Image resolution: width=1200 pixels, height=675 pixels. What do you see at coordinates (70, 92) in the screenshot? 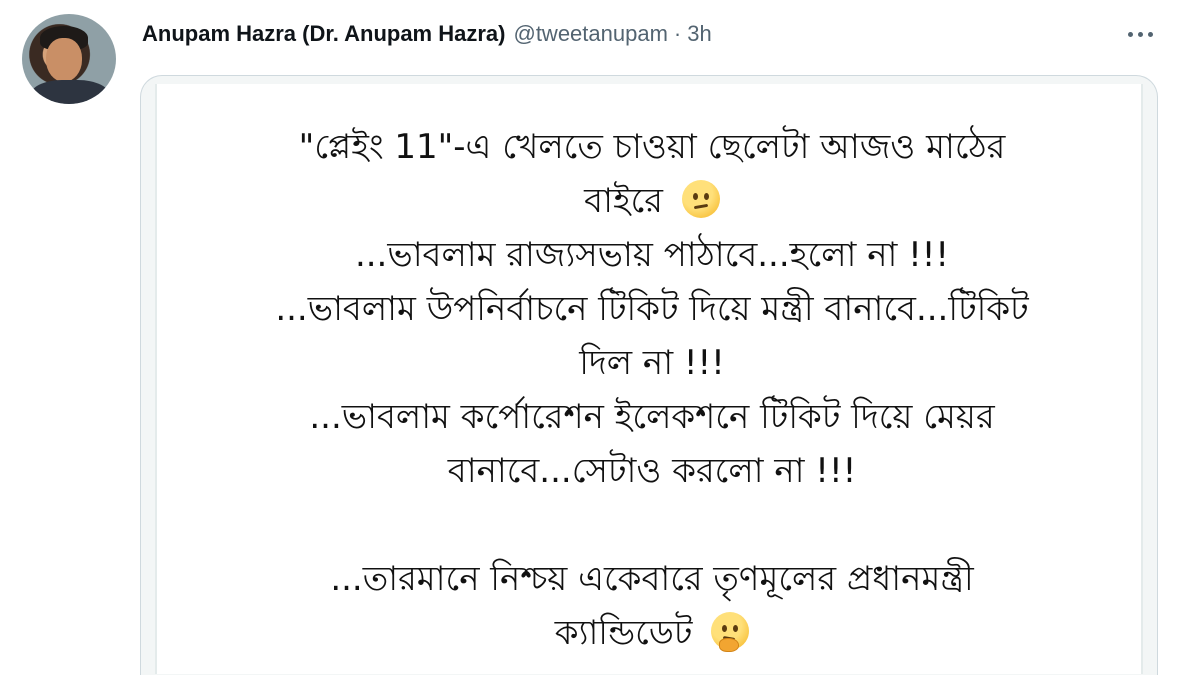
I see `avatar-shirt` at bounding box center [70, 92].